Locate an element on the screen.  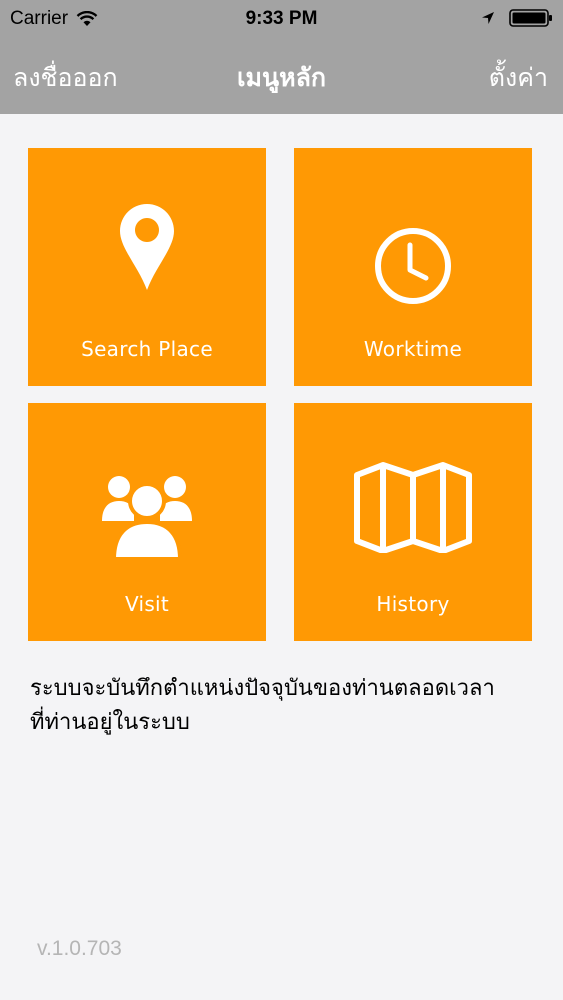
version-label: v.1.0.703 is located at coordinates (79, 948).